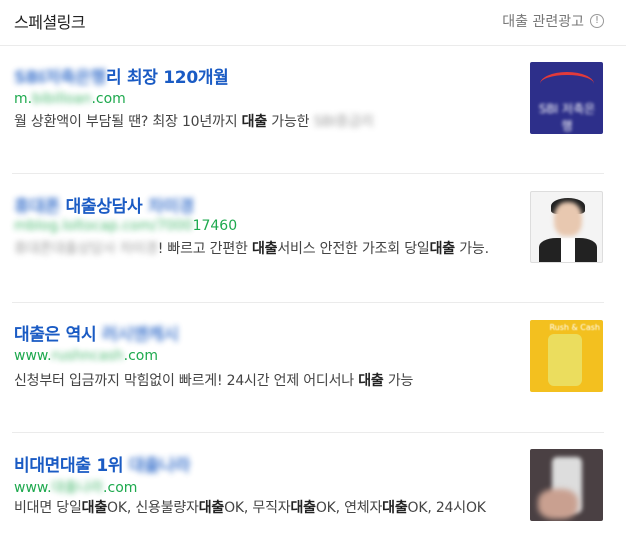 The width and height of the screenshot is (626, 554). What do you see at coordinates (194, 122) in the screenshot?
I see `ad-description: 월 상환액이 부담될 땐? 최장 10년까지 대출 가능한 SBI중금리` at bounding box center [194, 122].